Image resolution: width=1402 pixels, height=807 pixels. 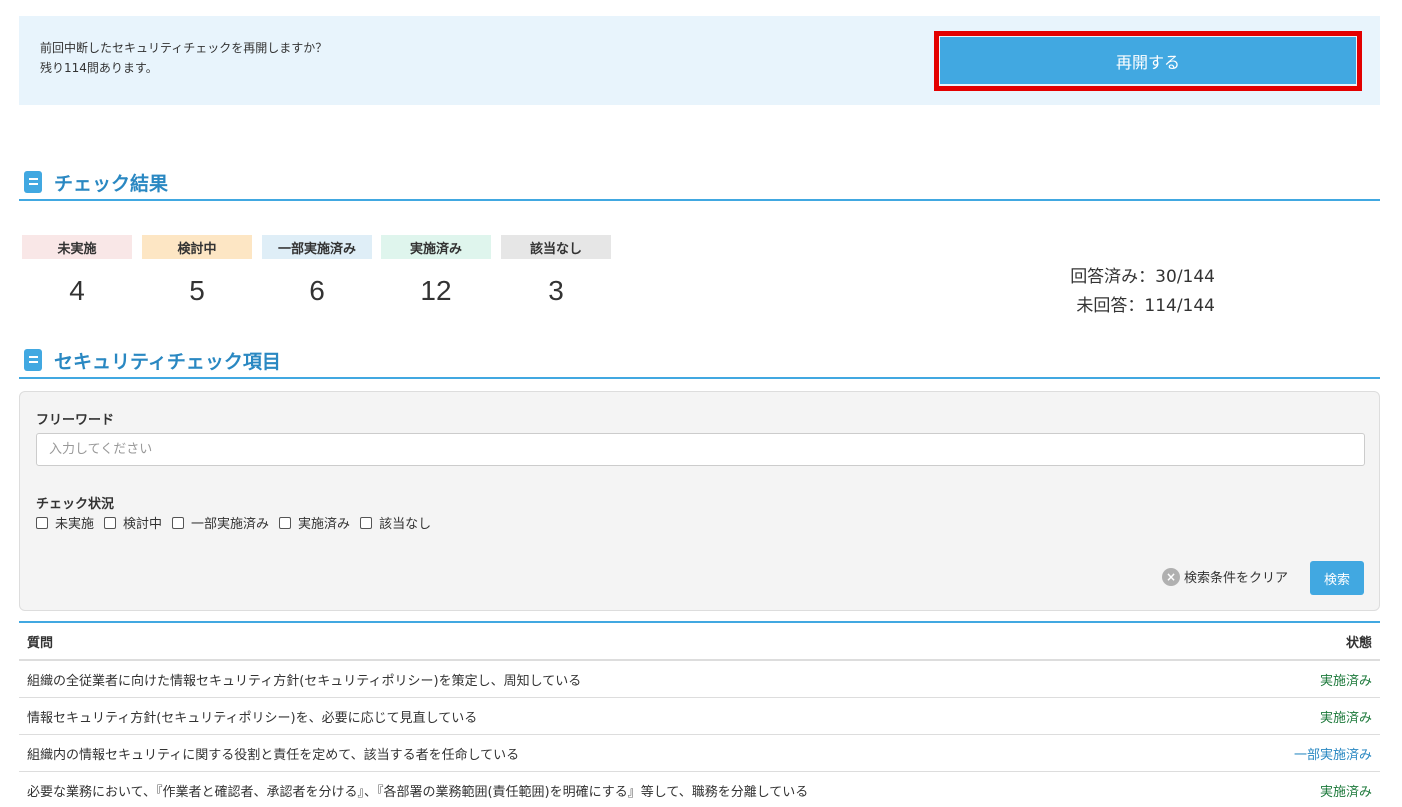 What do you see at coordinates (436, 290) in the screenshot?
I see `stat-count: 12` at bounding box center [436, 290].